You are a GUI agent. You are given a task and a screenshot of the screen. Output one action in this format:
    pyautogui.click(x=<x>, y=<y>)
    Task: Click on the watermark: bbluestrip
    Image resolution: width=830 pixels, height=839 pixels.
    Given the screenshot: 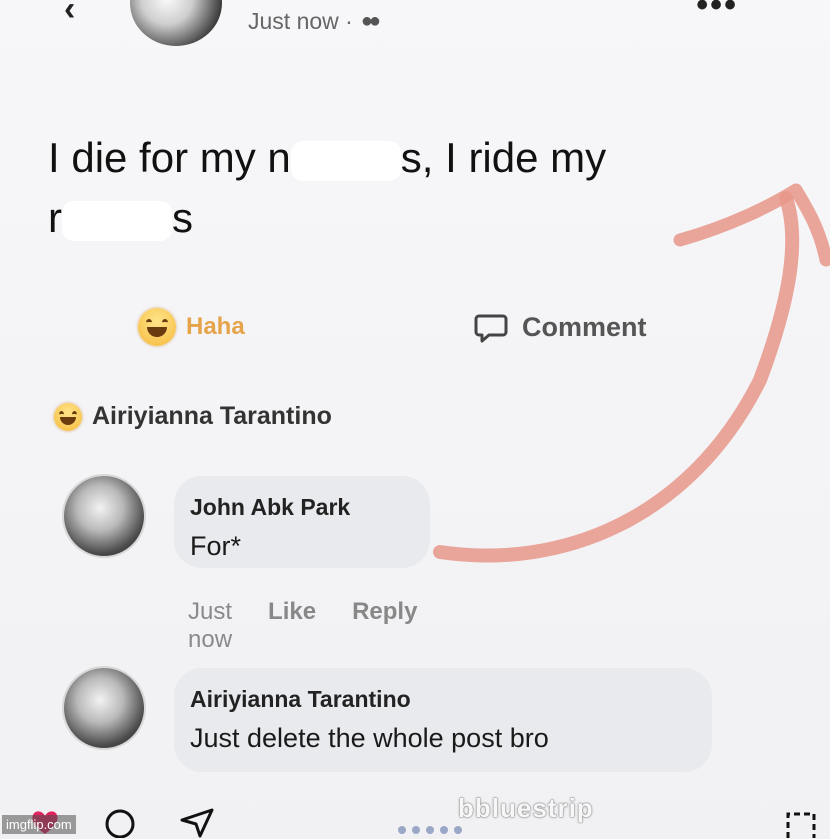 What is the action you would take?
    pyautogui.click(x=526, y=808)
    